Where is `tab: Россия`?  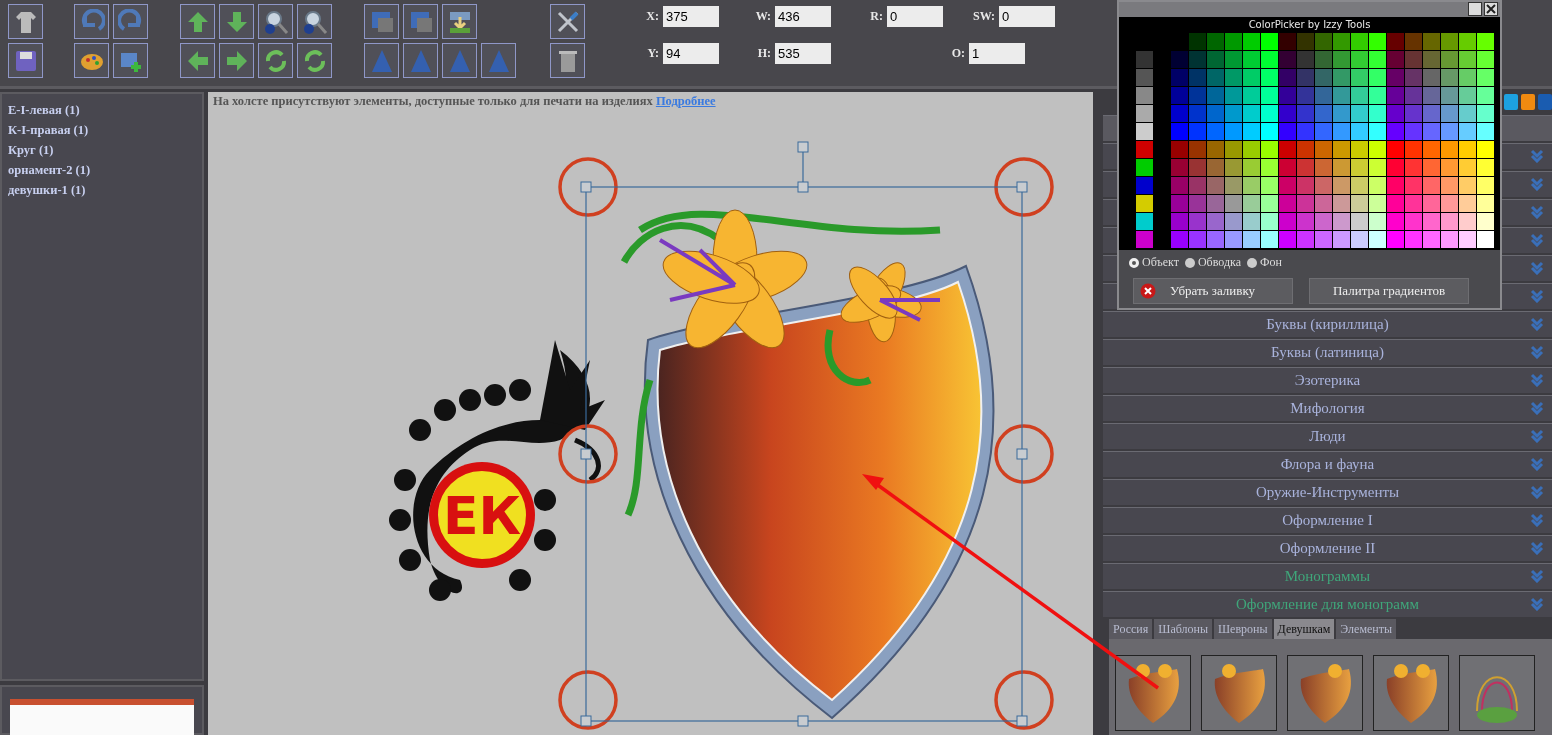 tab: Россия is located at coordinates (1131, 629).